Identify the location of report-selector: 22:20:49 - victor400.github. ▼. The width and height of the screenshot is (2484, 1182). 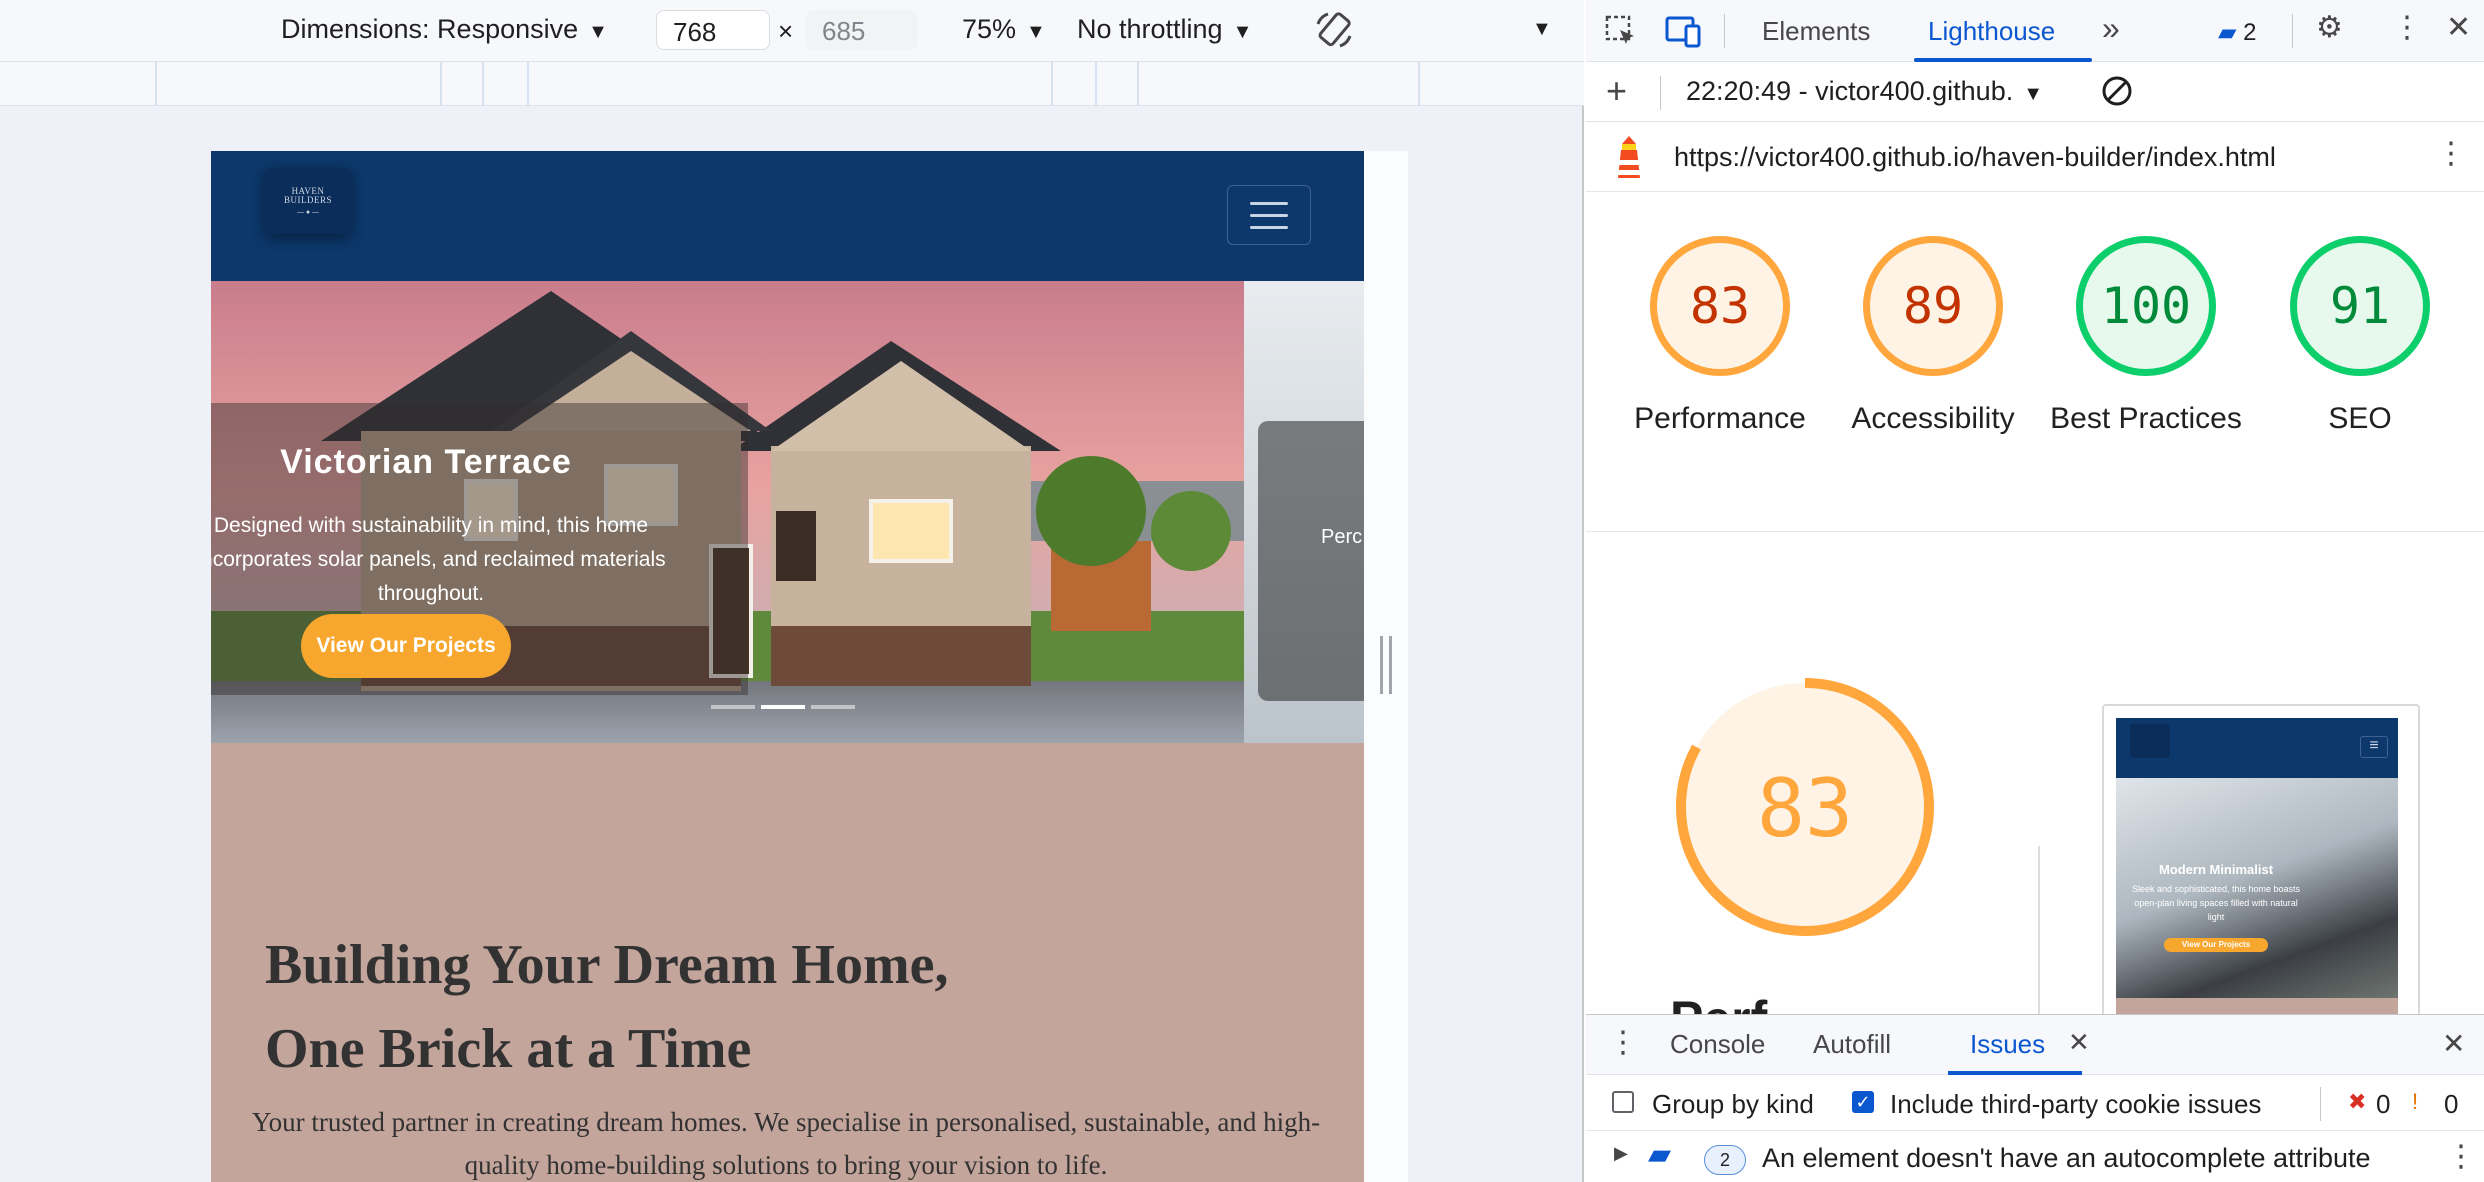
(1864, 91).